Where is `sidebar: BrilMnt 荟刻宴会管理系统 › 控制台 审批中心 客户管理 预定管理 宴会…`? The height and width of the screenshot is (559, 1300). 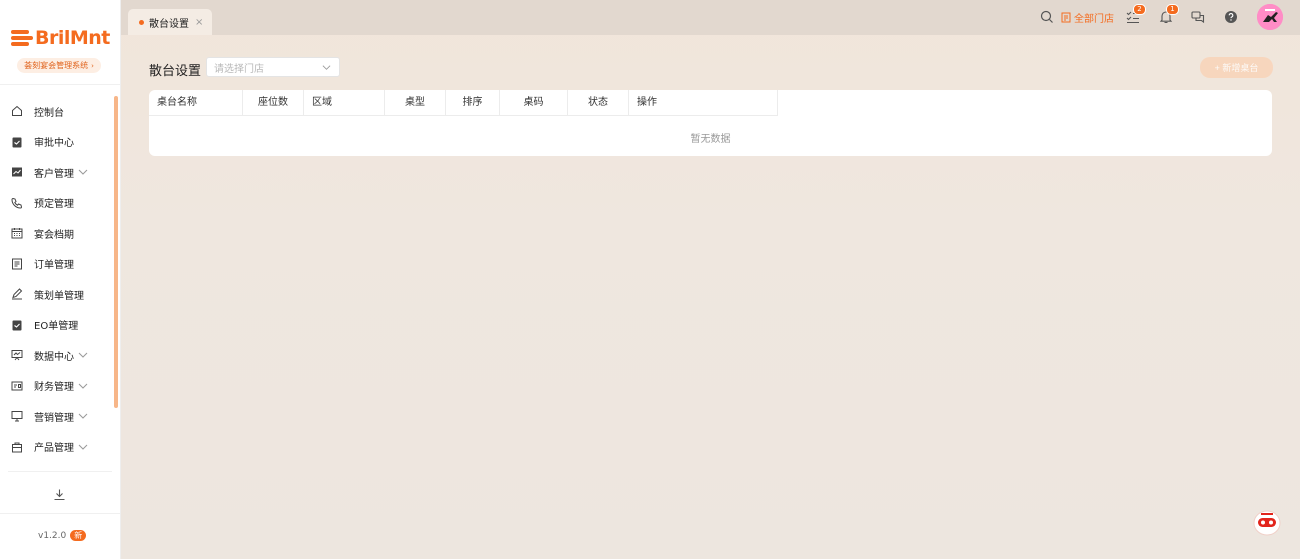 sidebar: BrilMnt 荟刻宴会管理系统 › 控制台 审批中心 客户管理 预定管理 宴会… is located at coordinates (60, 279).